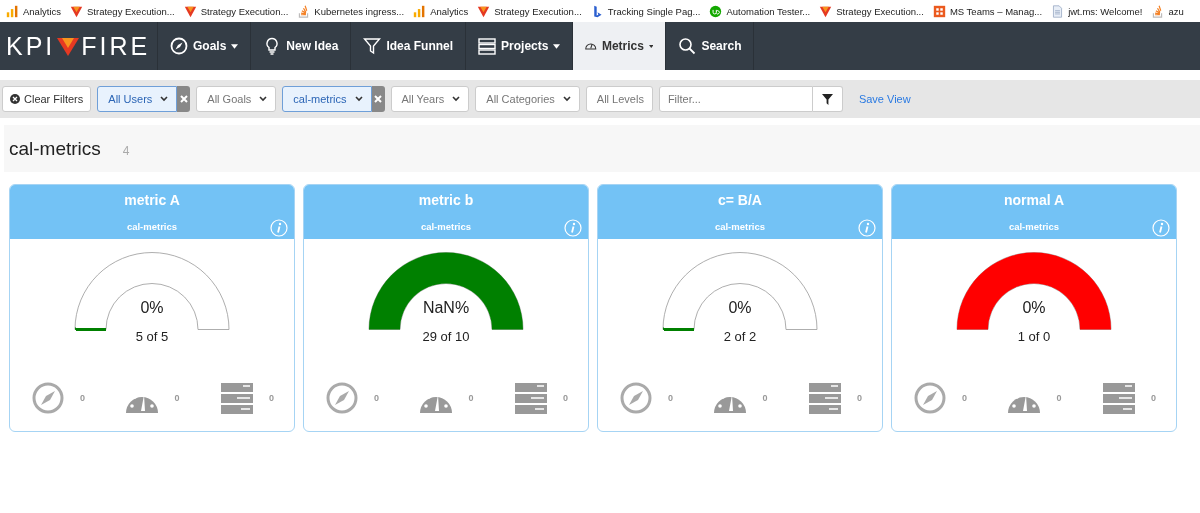 This screenshot has width=1200, height=513. I want to click on clear-icon, so click(15, 99).